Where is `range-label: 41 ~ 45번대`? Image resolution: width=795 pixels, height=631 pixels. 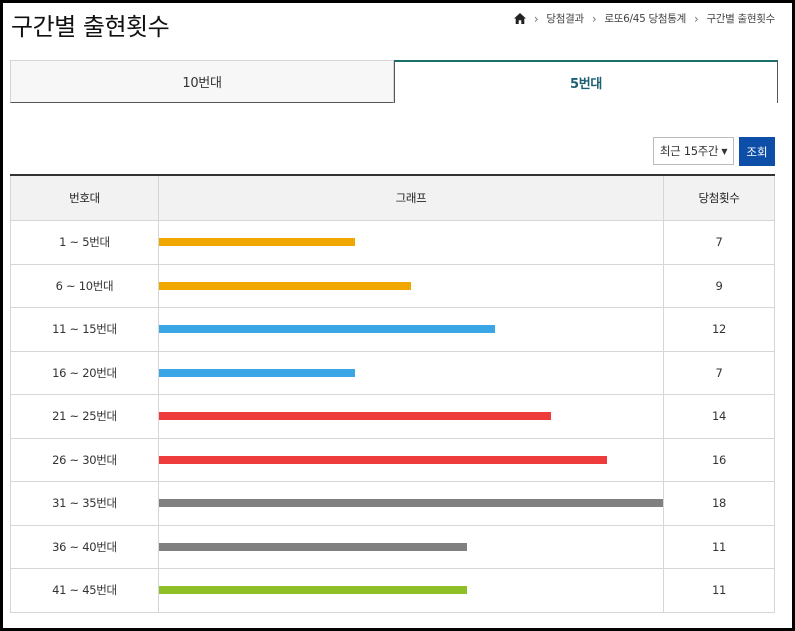 range-label: 41 ~ 45번대 is located at coordinates (84, 590).